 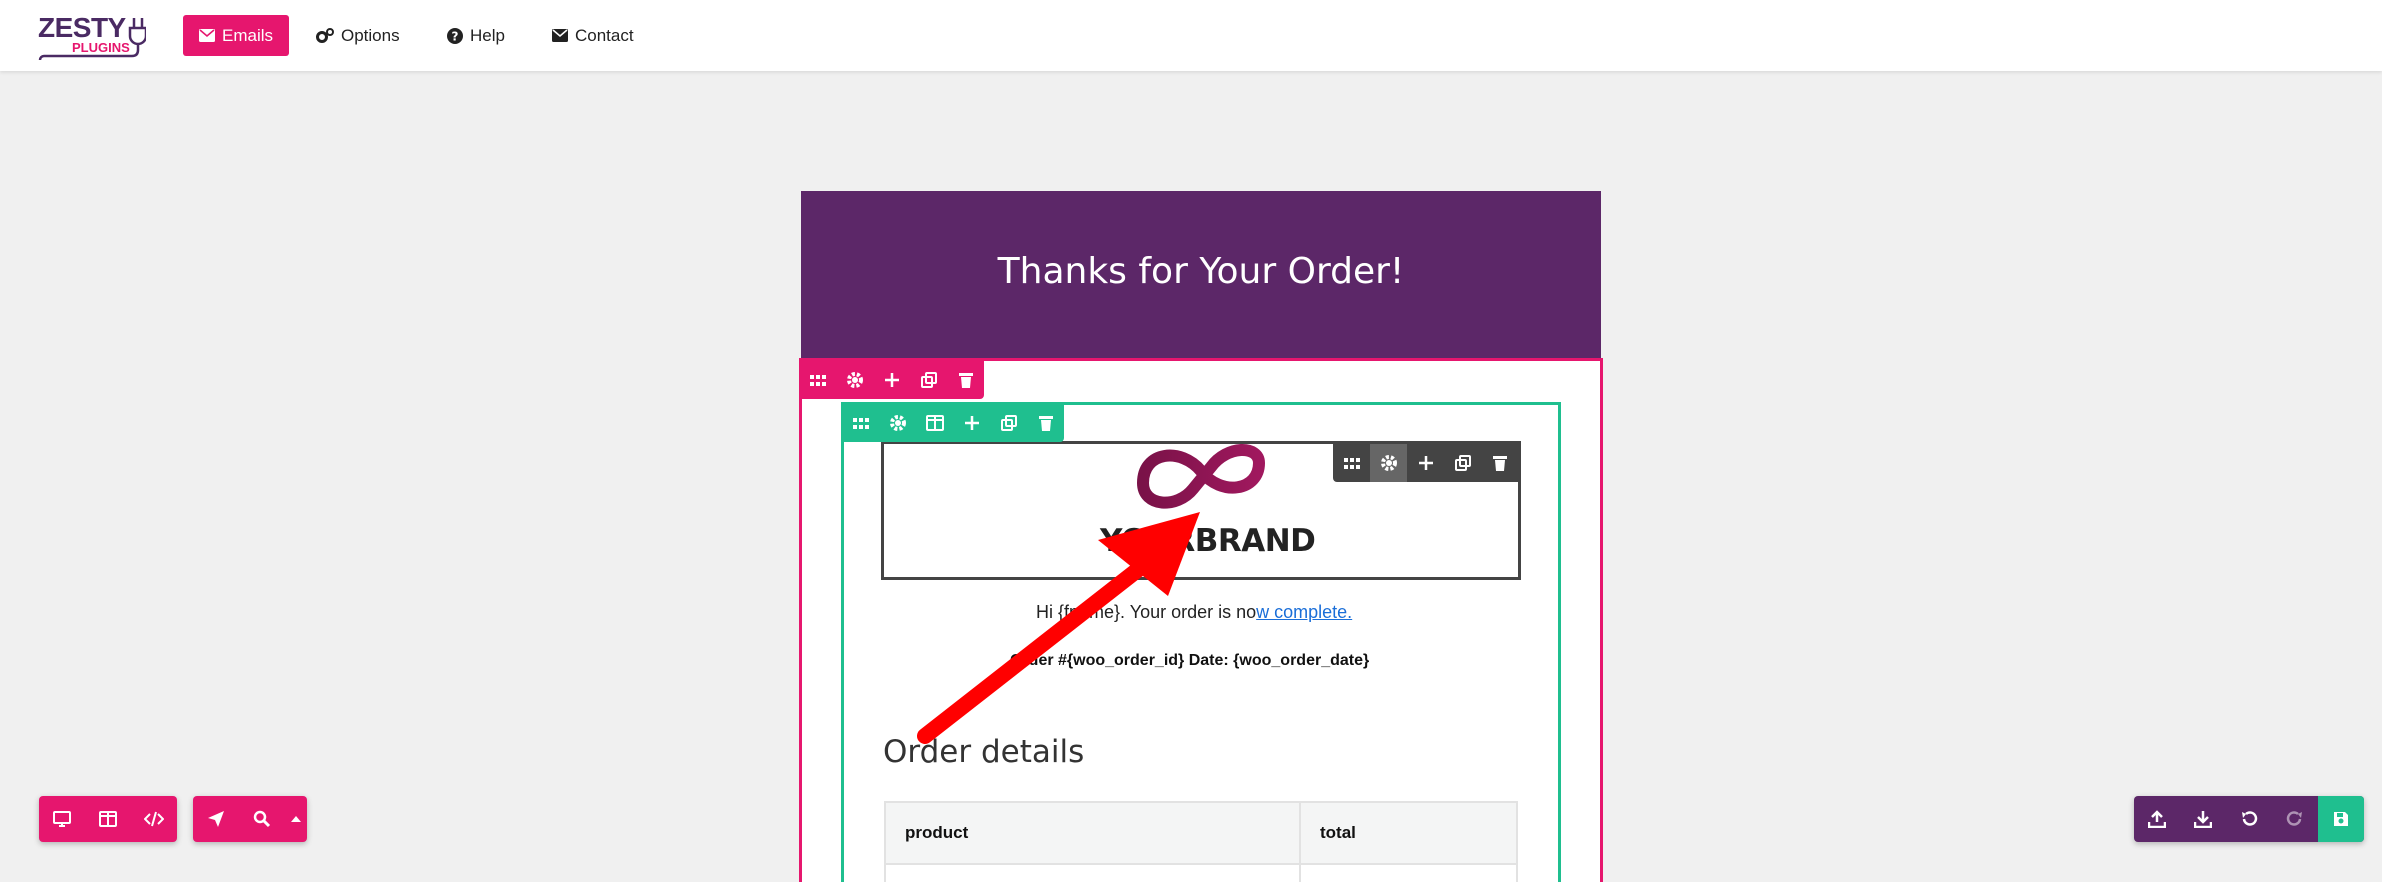 What do you see at coordinates (2295, 819) in the screenshot?
I see `redo-icon` at bounding box center [2295, 819].